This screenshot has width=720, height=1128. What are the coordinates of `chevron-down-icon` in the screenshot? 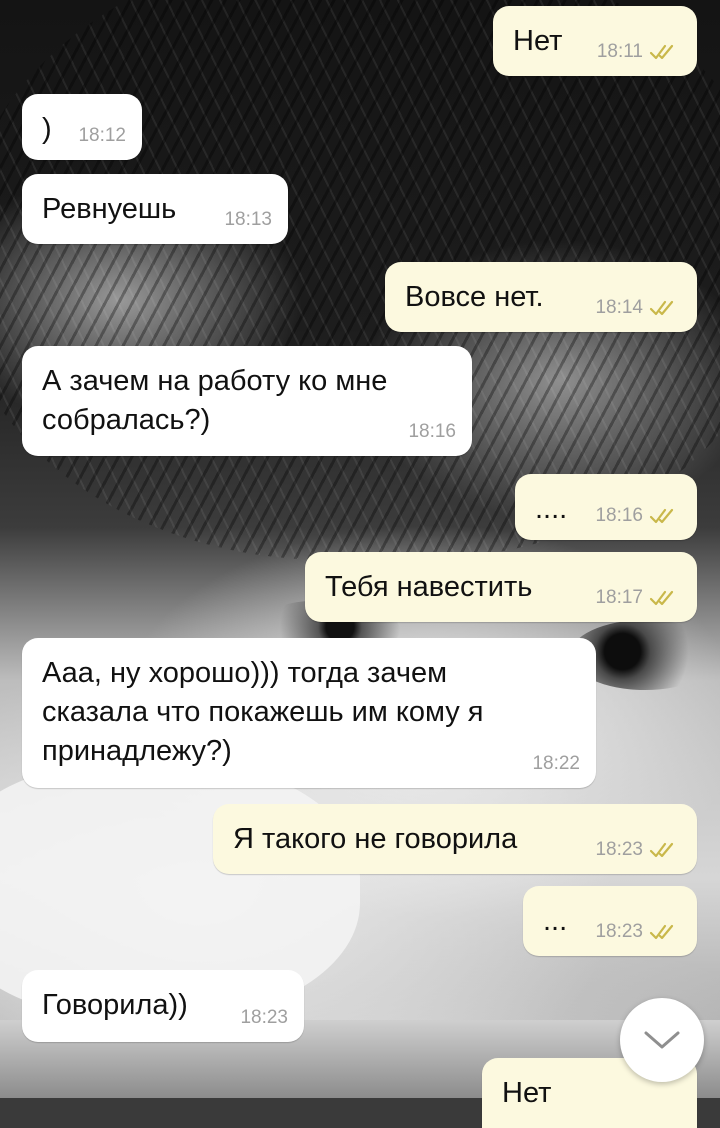 It's located at (662, 1040).